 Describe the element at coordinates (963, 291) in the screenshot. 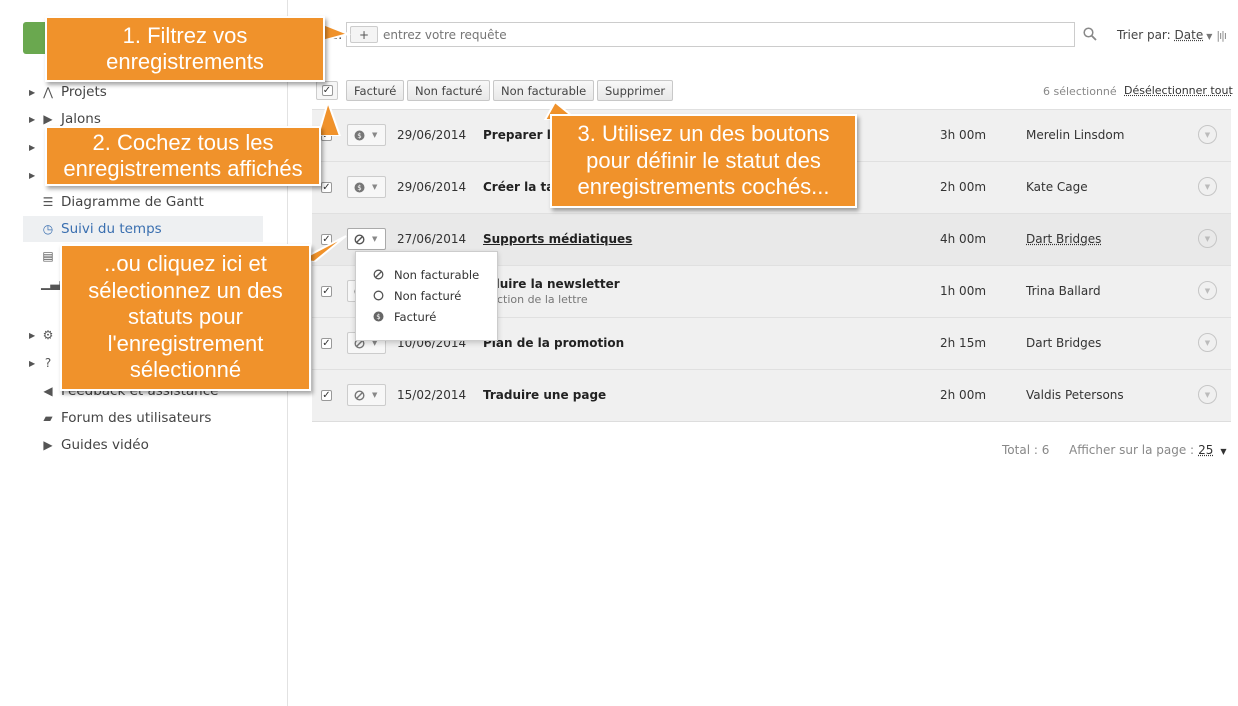

I see `row-duration: 1h 00m` at that location.